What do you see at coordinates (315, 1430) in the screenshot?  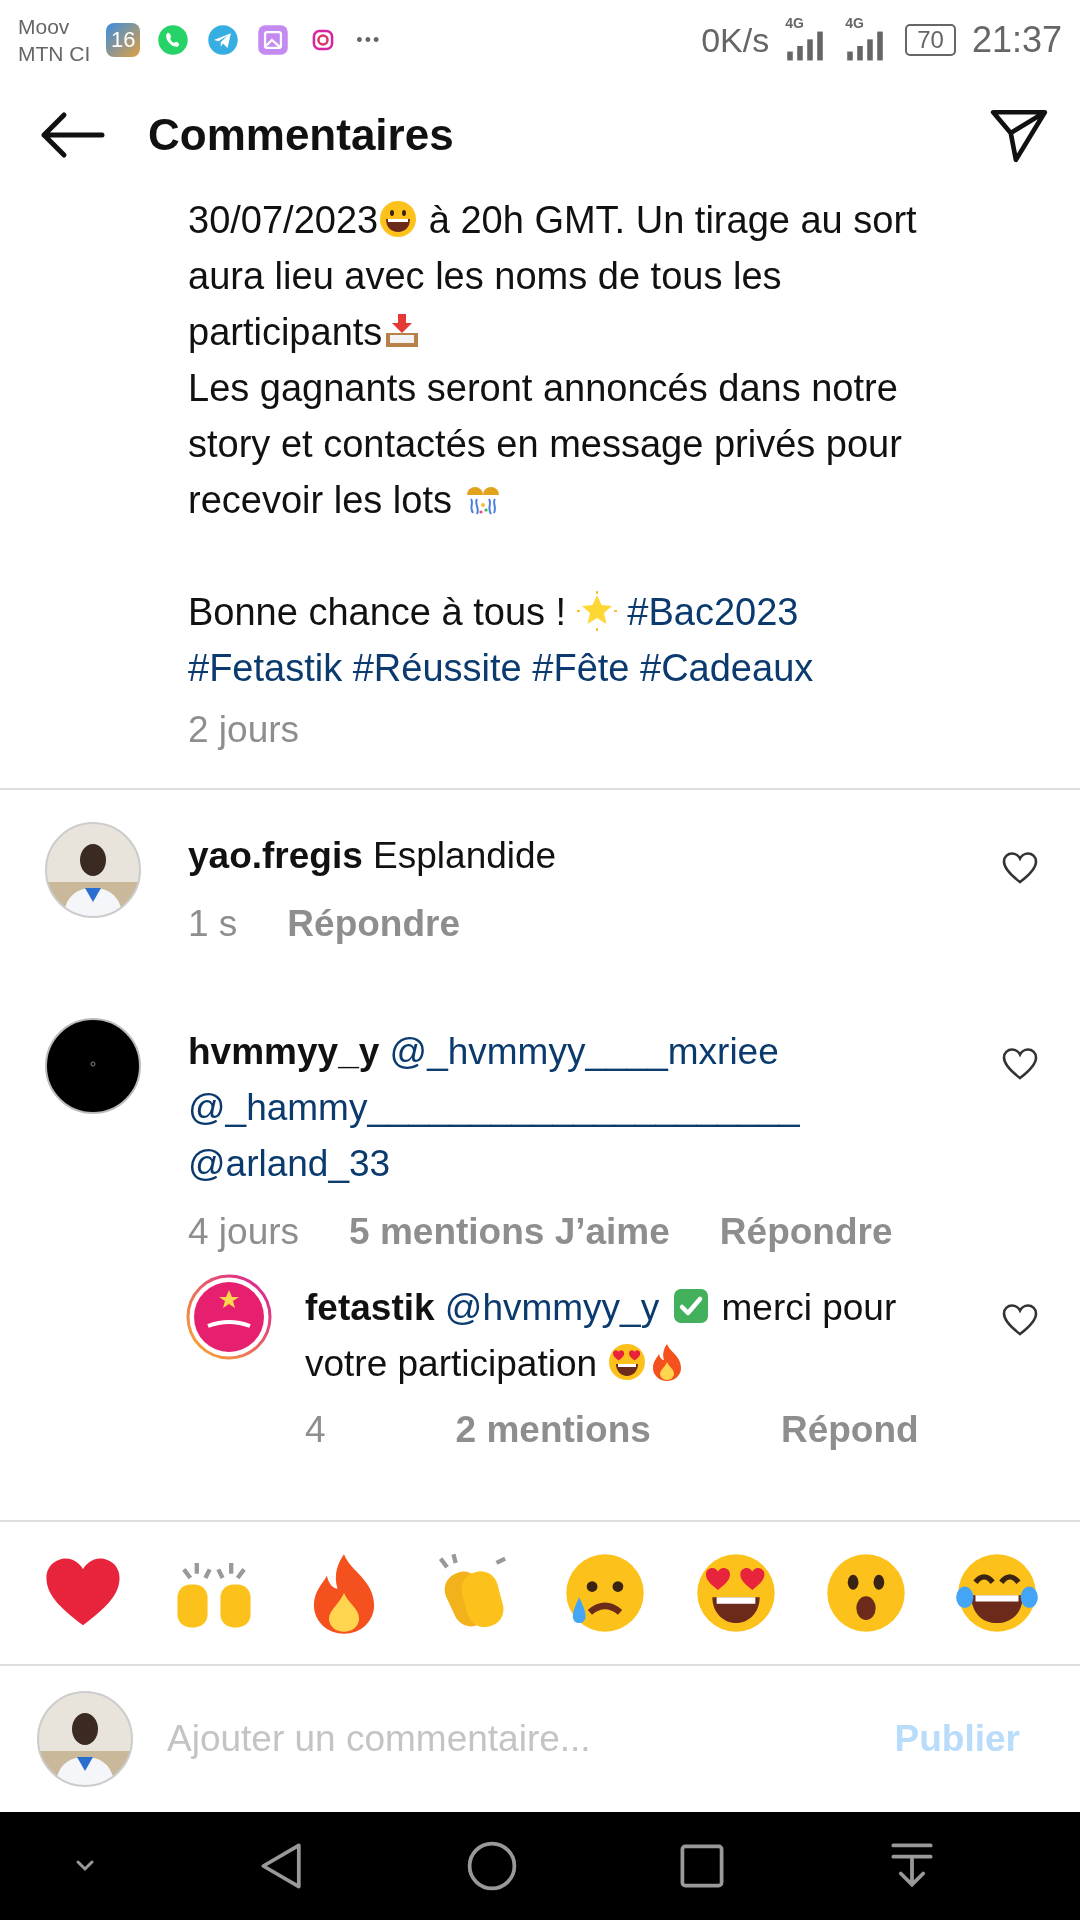 I see `comment-time: 4` at bounding box center [315, 1430].